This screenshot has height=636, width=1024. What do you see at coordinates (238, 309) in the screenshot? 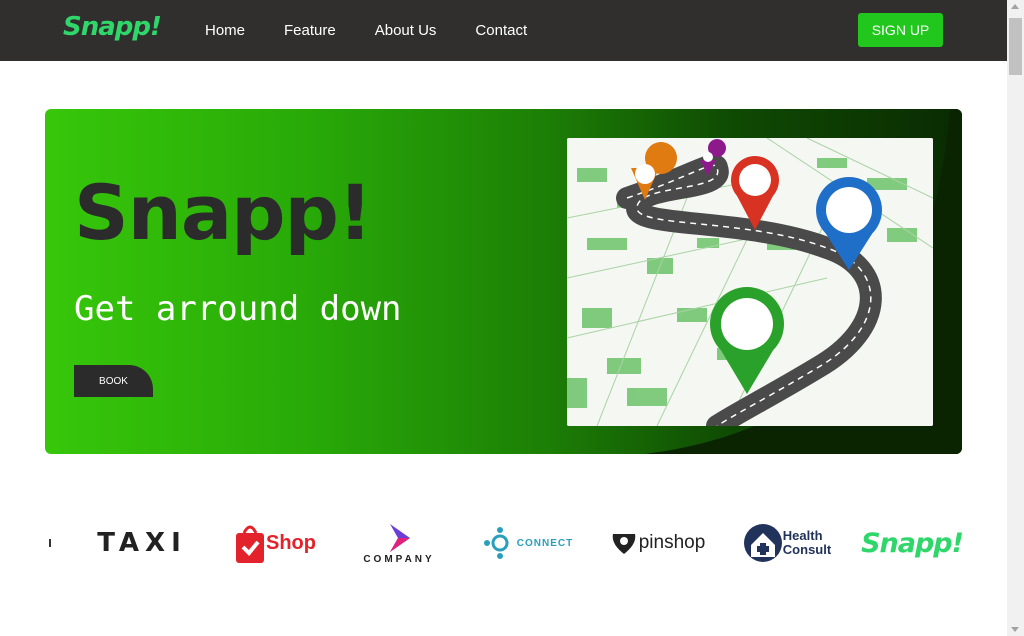
I see `hero-subtitle: Get arround down` at bounding box center [238, 309].